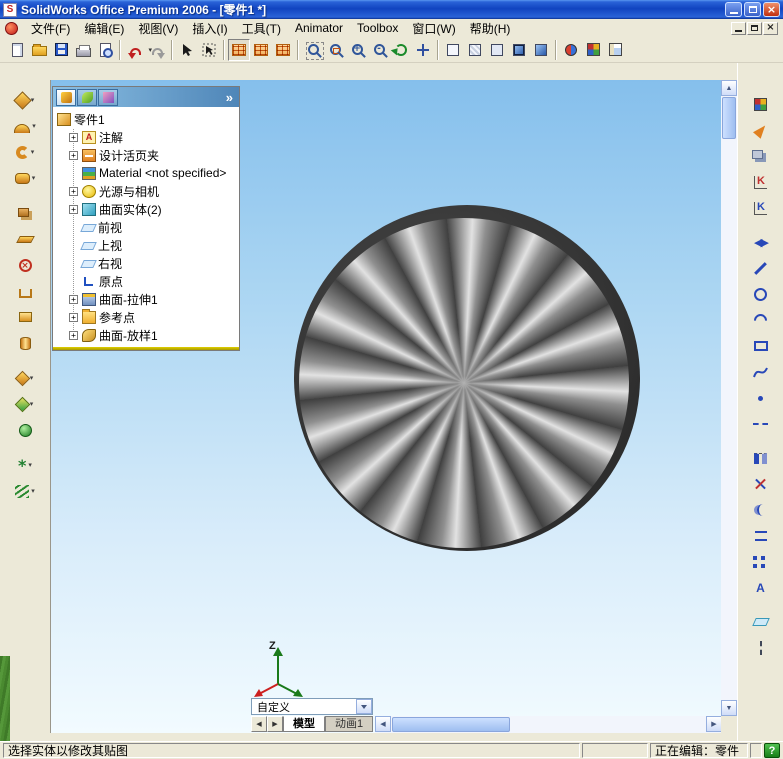 The width and height of the screenshot is (783, 759). Describe the element at coordinates (25, 491) in the screenshot. I see `flex-button` at that location.